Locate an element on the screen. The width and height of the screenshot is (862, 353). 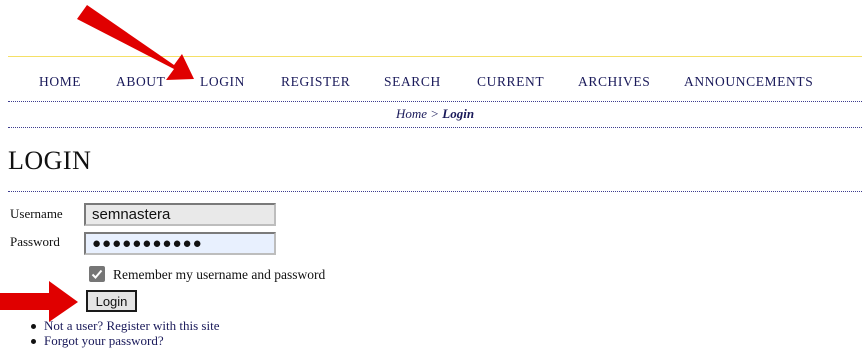
breadcrumb: Home > Login is located at coordinates (435, 114).